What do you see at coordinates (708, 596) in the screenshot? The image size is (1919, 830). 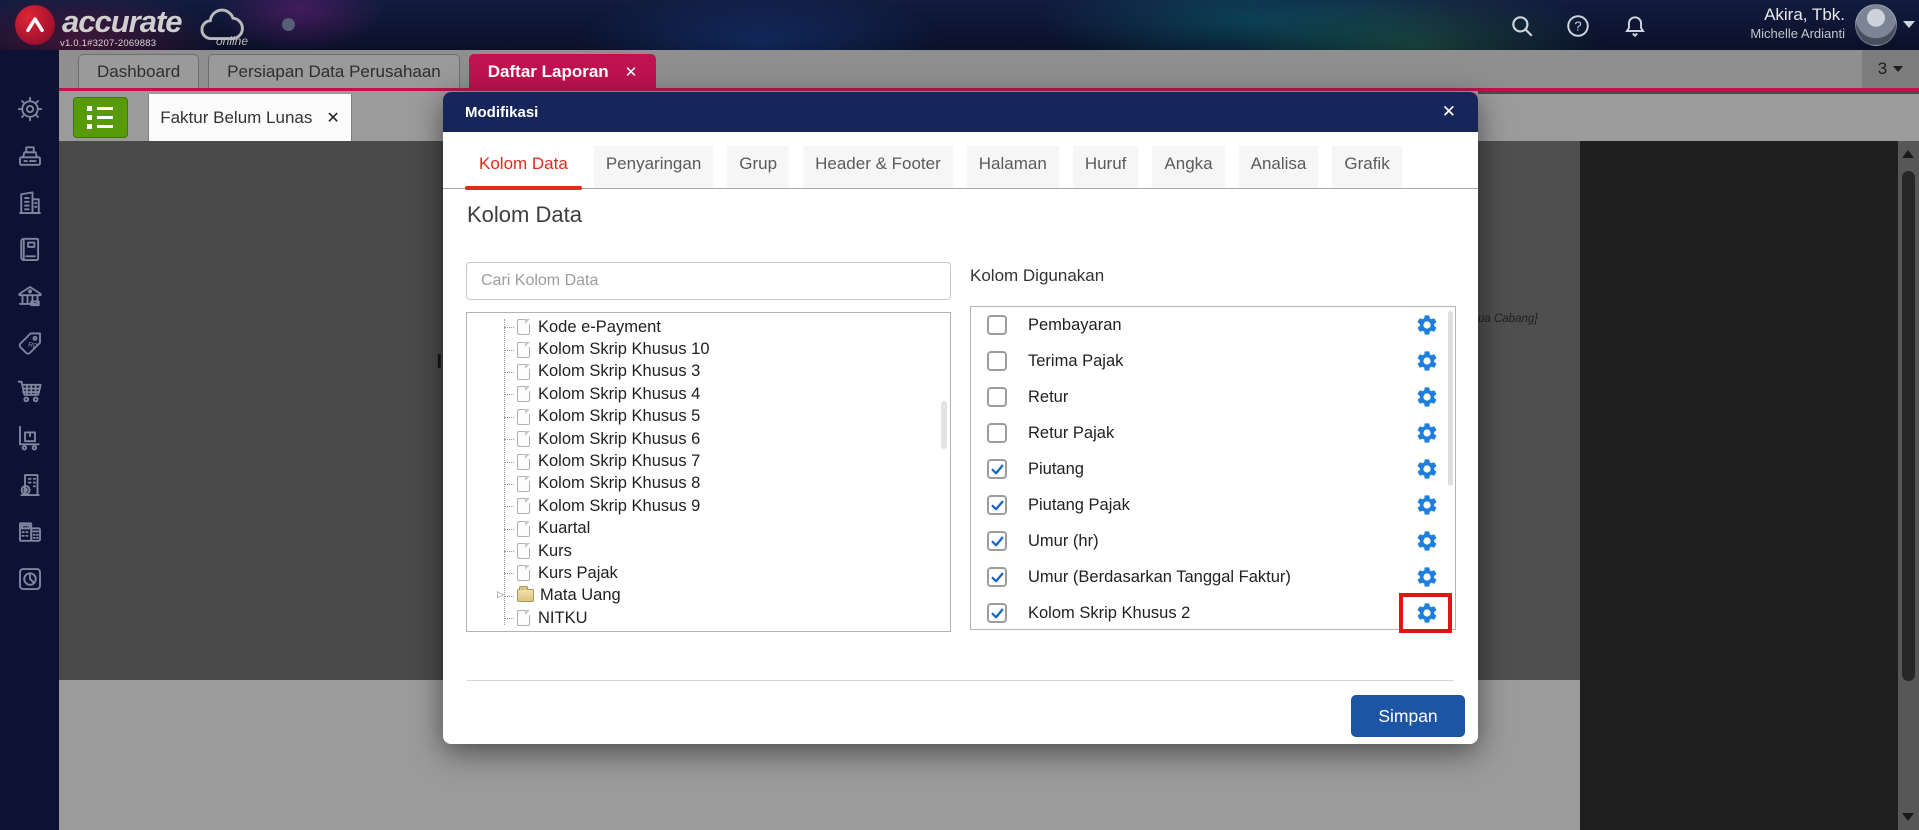 I see `tree-item: ▷ Mata Uang` at bounding box center [708, 596].